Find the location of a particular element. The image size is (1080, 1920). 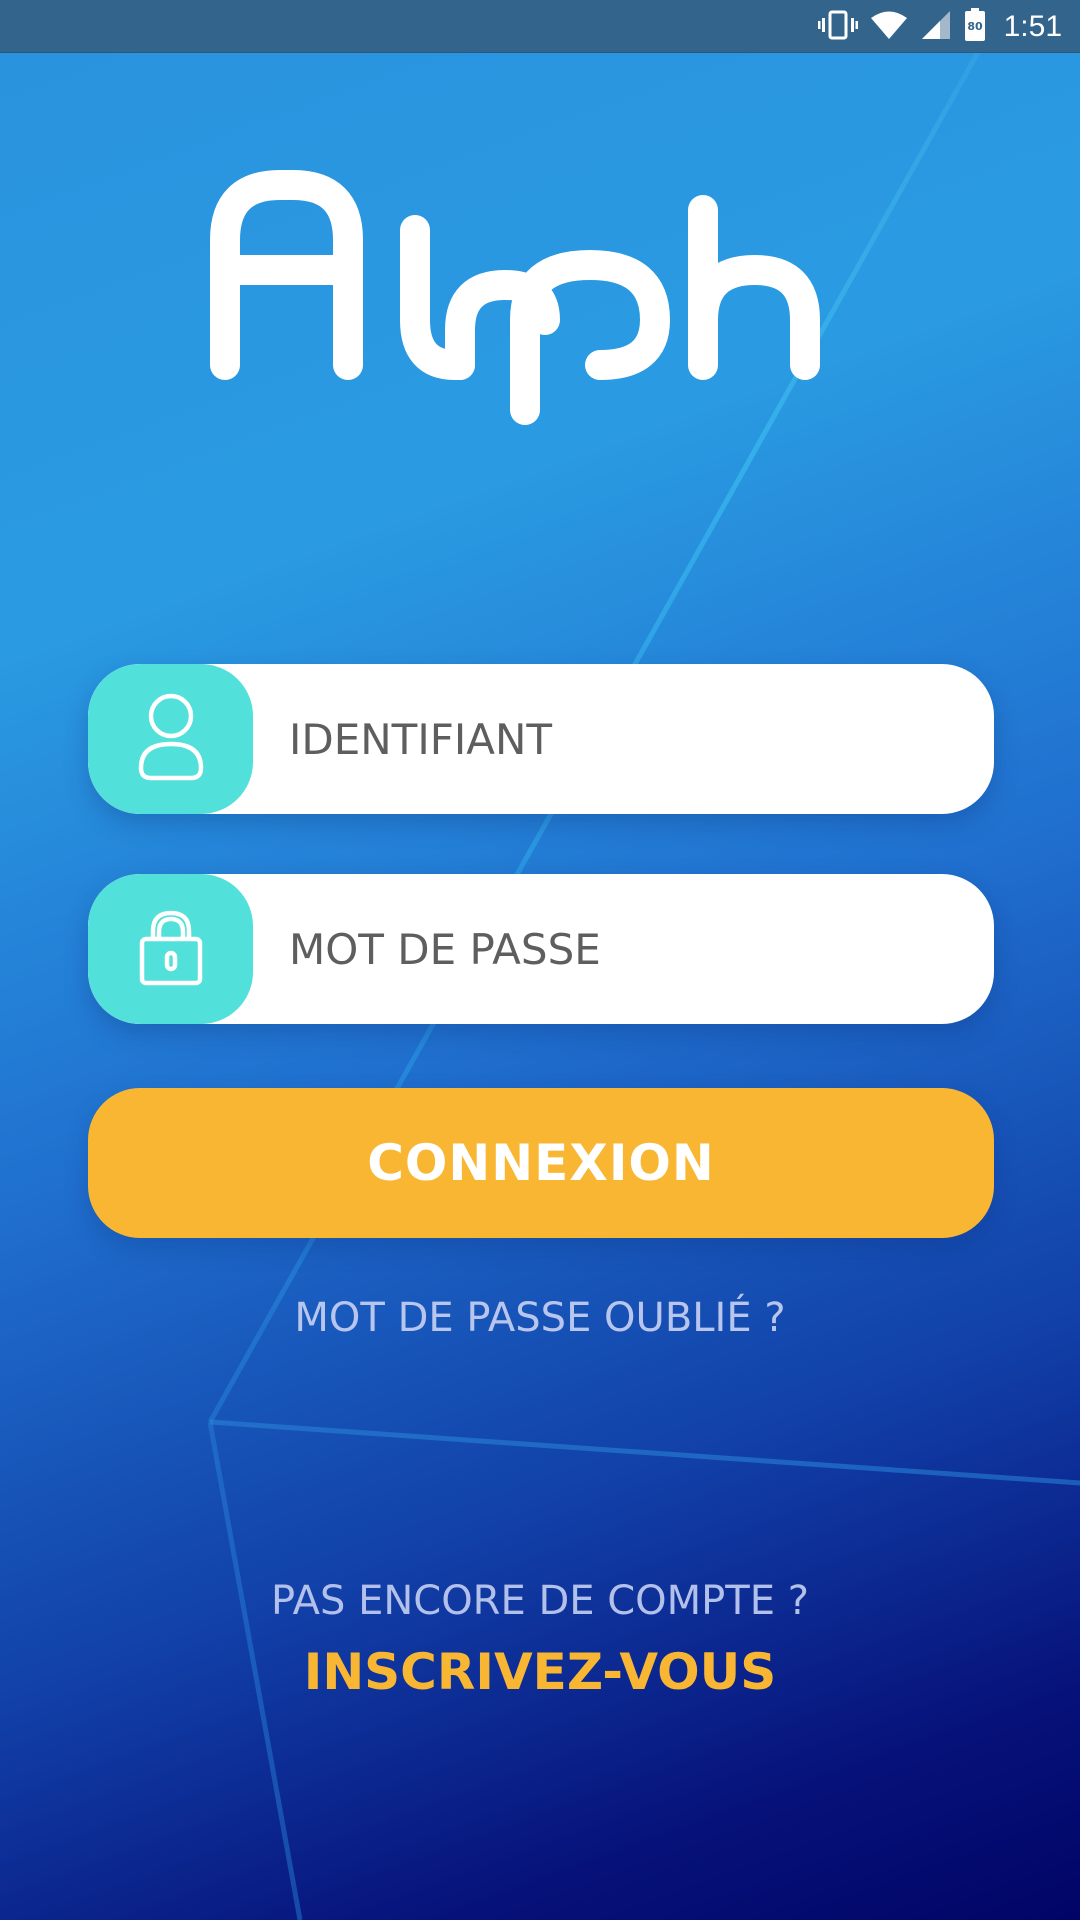

signup-link: INSCRIVEZ-VOUS is located at coordinates (540, 1672).